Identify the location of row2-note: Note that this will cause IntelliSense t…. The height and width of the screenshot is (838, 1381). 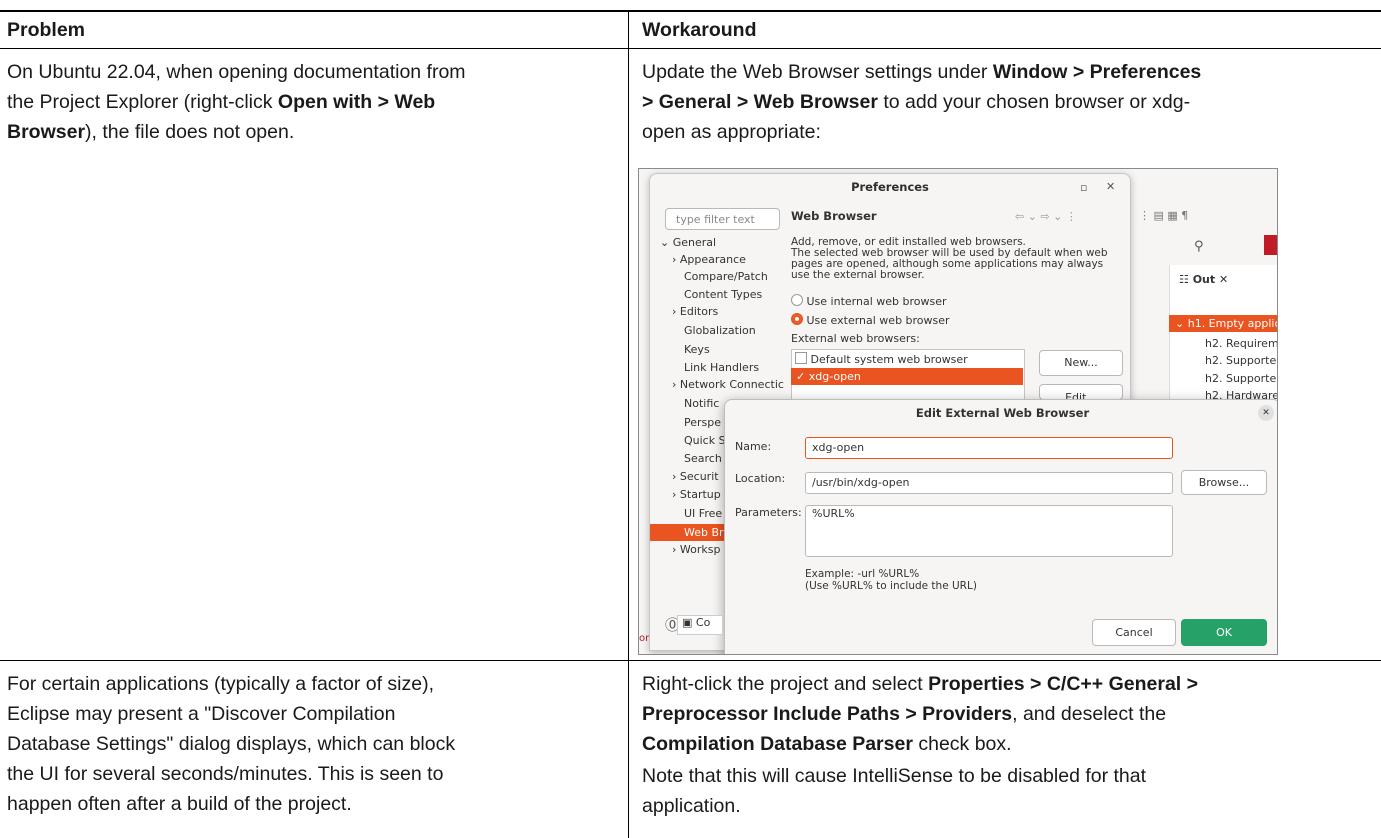
(894, 791).